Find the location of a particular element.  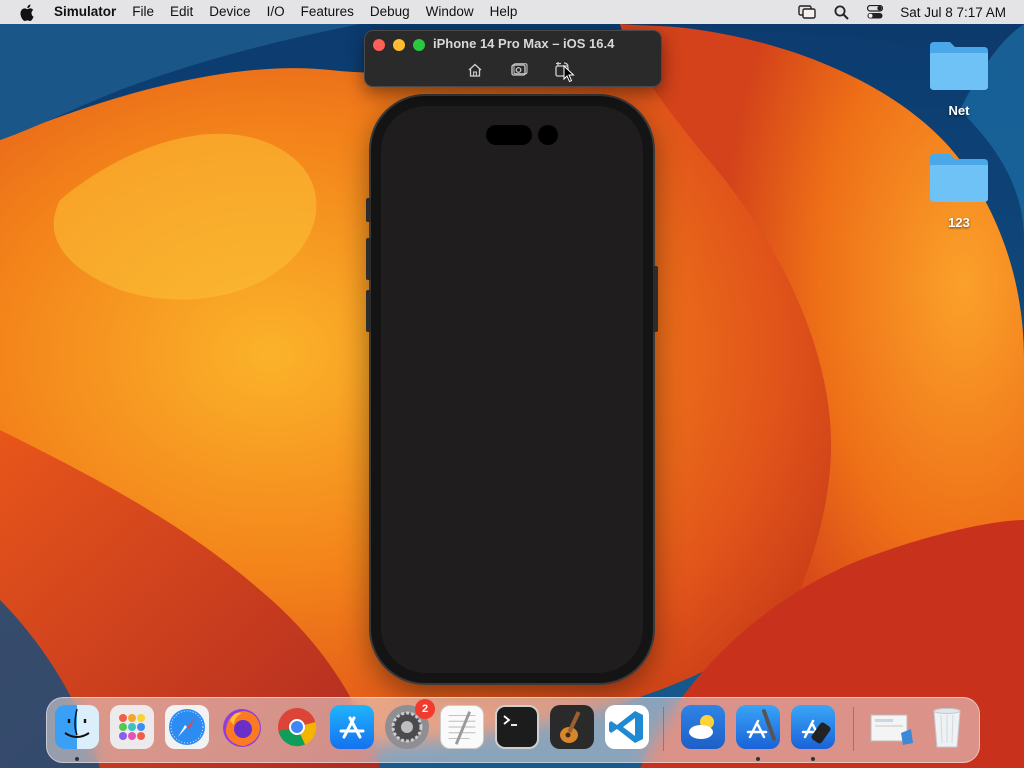

control-center-icon is located at coordinates (875, 12).